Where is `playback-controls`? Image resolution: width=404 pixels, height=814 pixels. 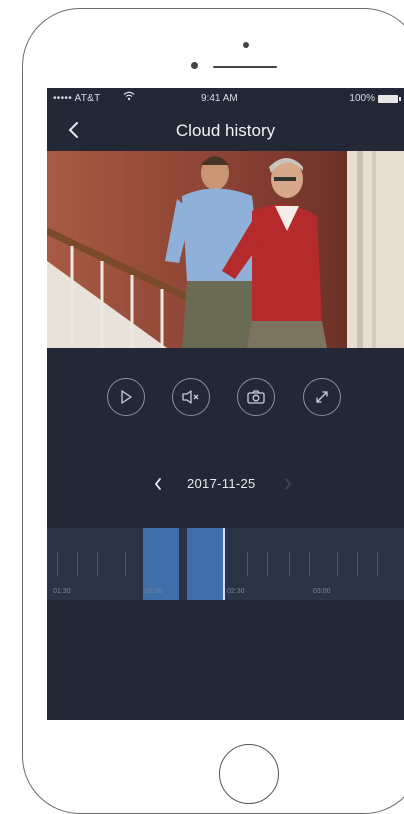 playback-controls is located at coordinates (225, 400).